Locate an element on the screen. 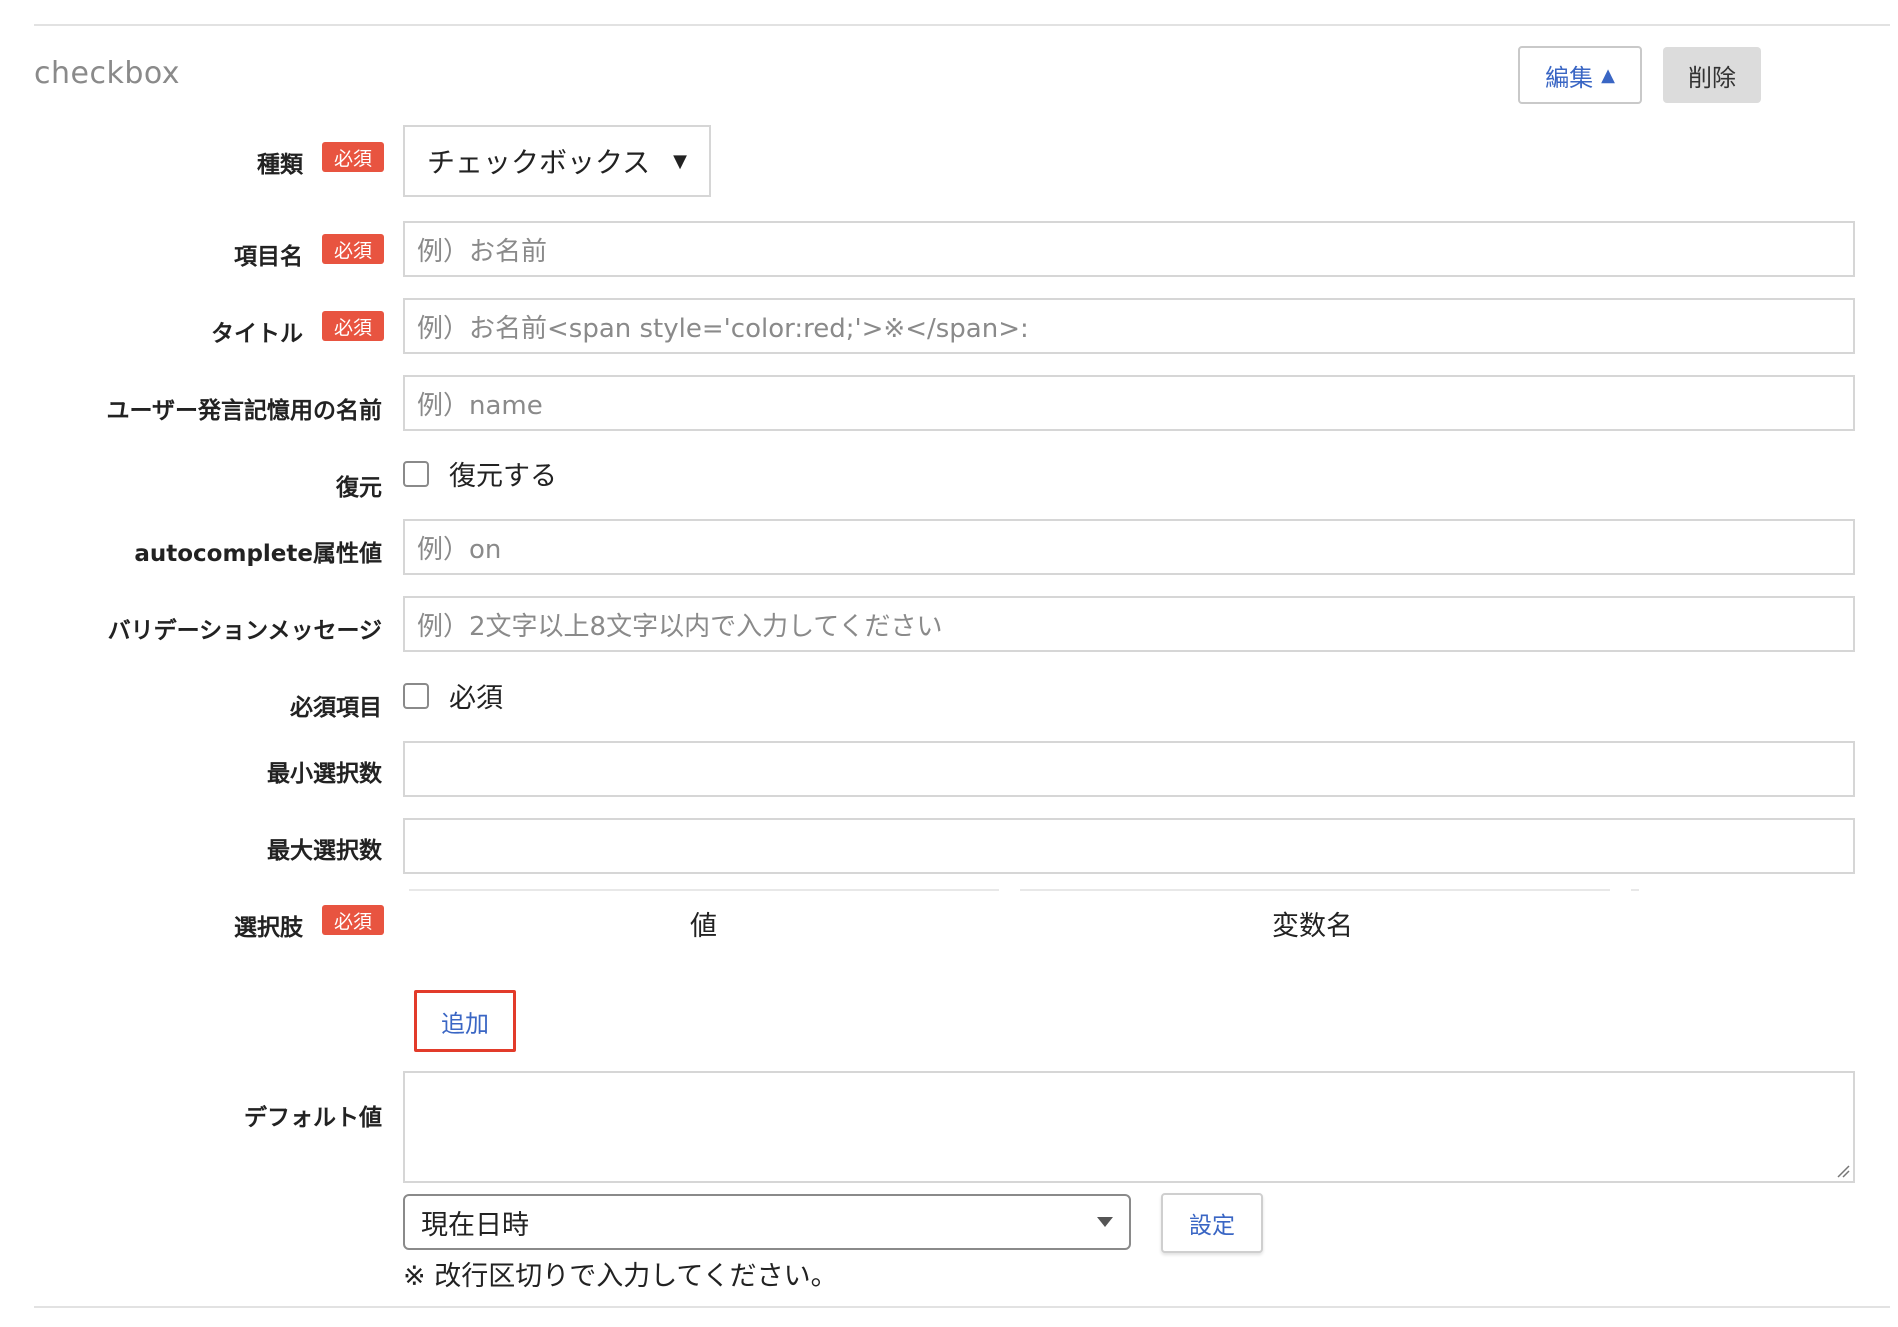  validation-input: 例）2文字以上8文字以内で入力してください is located at coordinates (1129, 624).